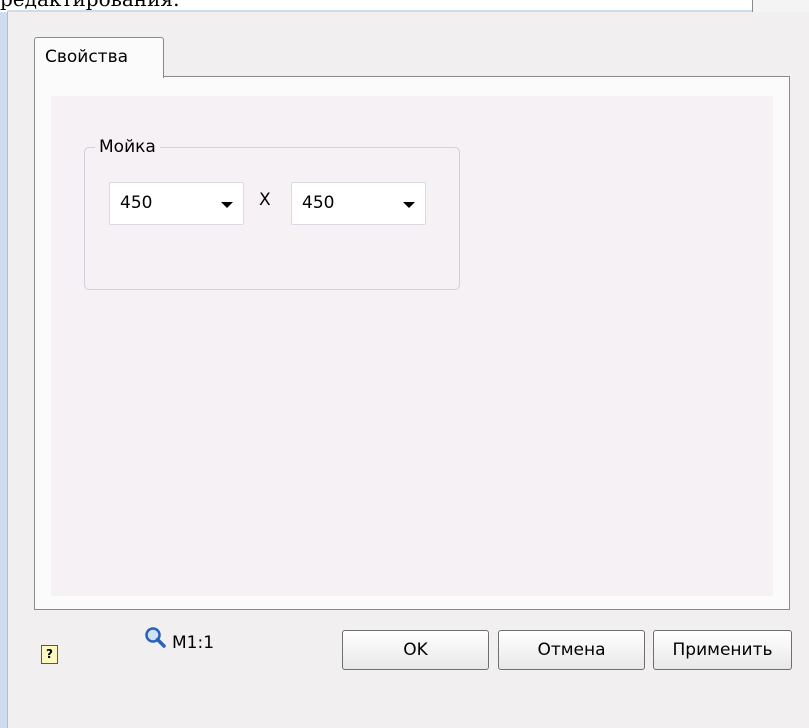  What do you see at coordinates (318, 203) in the screenshot?
I see `sink-height-value: 450` at bounding box center [318, 203].